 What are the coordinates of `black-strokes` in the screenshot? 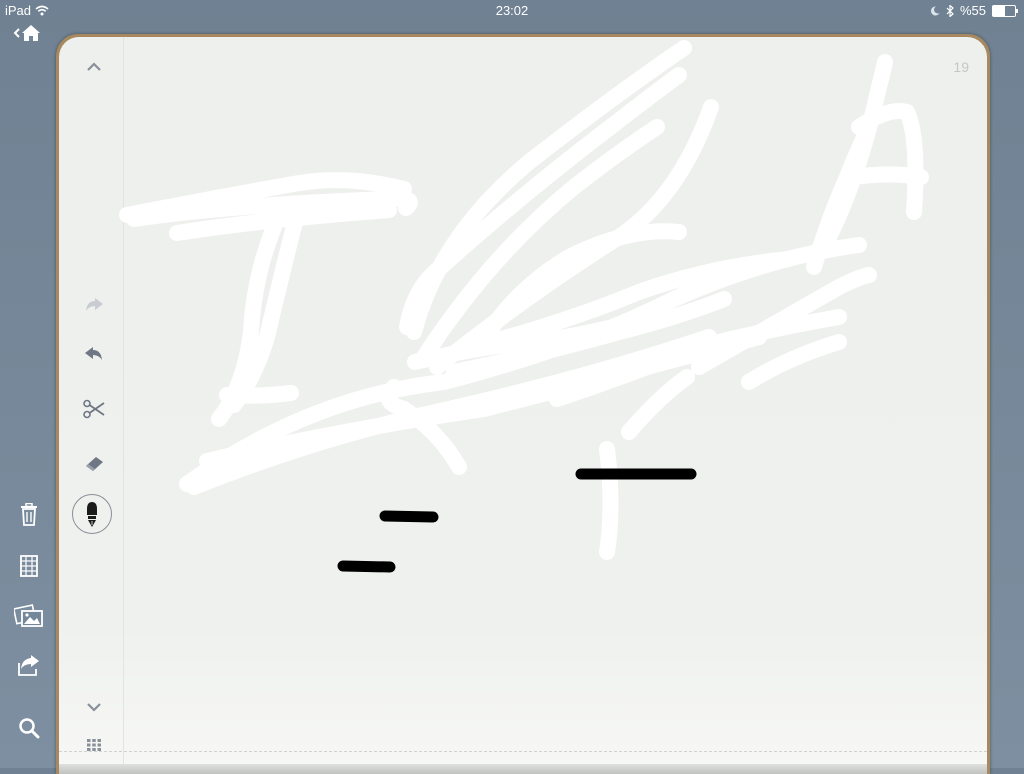 It's located at (517, 520).